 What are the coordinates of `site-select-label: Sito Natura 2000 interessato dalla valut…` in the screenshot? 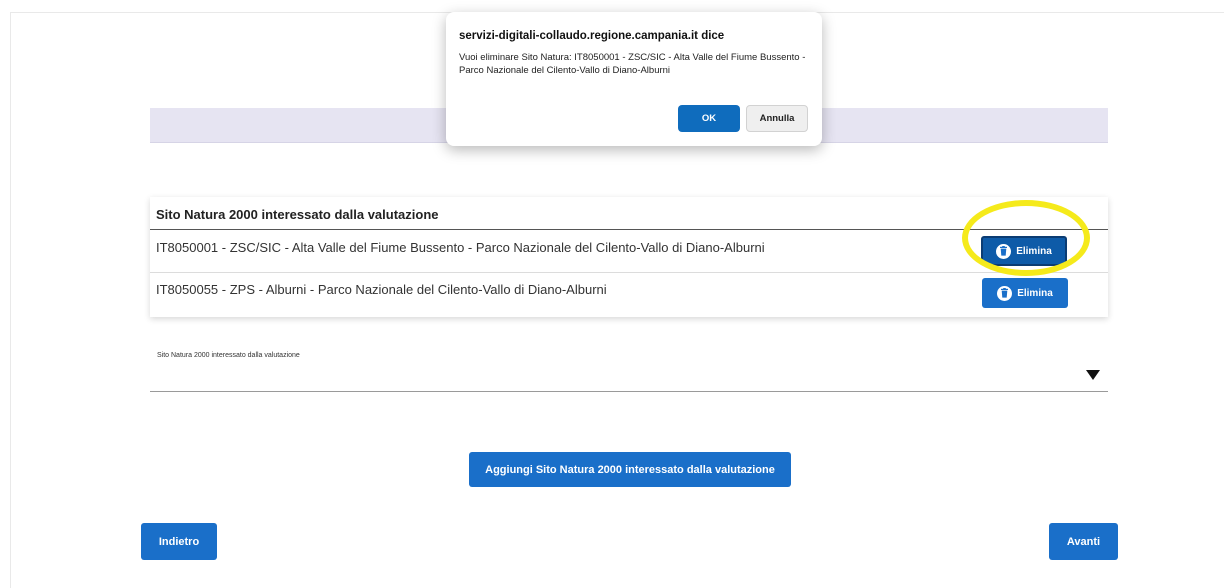 It's located at (228, 355).